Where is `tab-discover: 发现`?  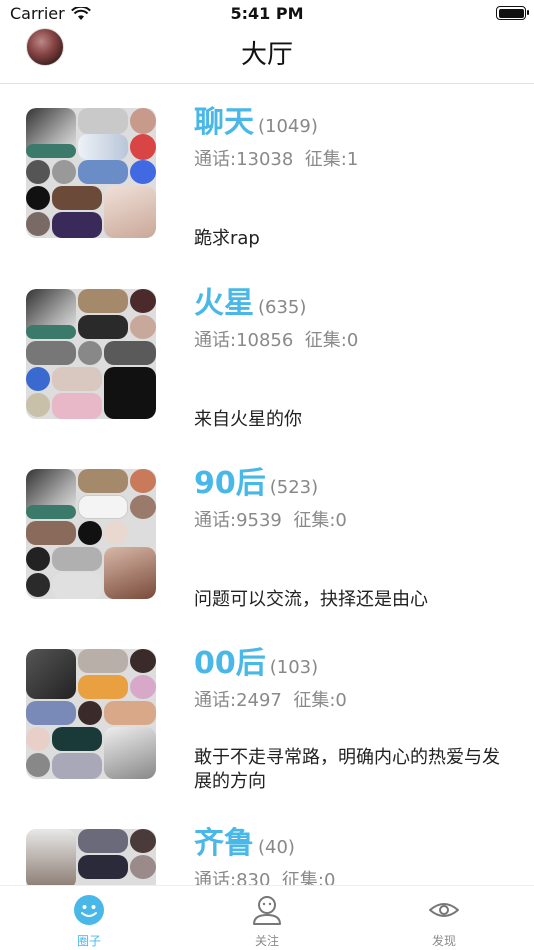 tab-discover: 发现 is located at coordinates (444, 921).